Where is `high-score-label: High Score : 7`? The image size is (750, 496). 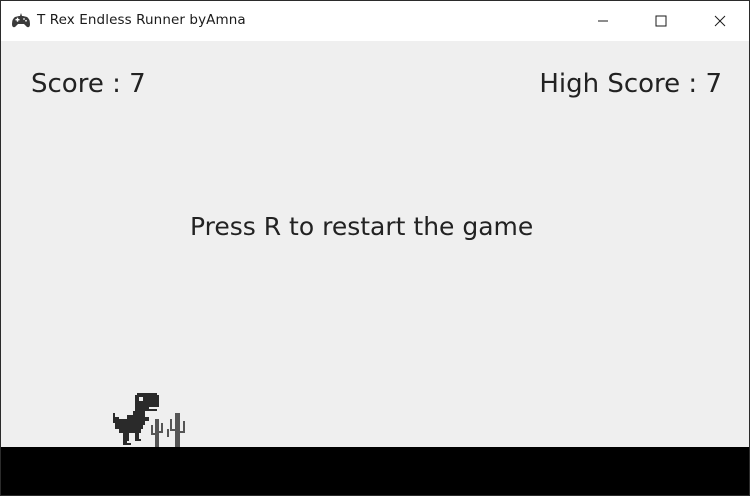 high-score-label: High Score : 7 is located at coordinates (630, 84).